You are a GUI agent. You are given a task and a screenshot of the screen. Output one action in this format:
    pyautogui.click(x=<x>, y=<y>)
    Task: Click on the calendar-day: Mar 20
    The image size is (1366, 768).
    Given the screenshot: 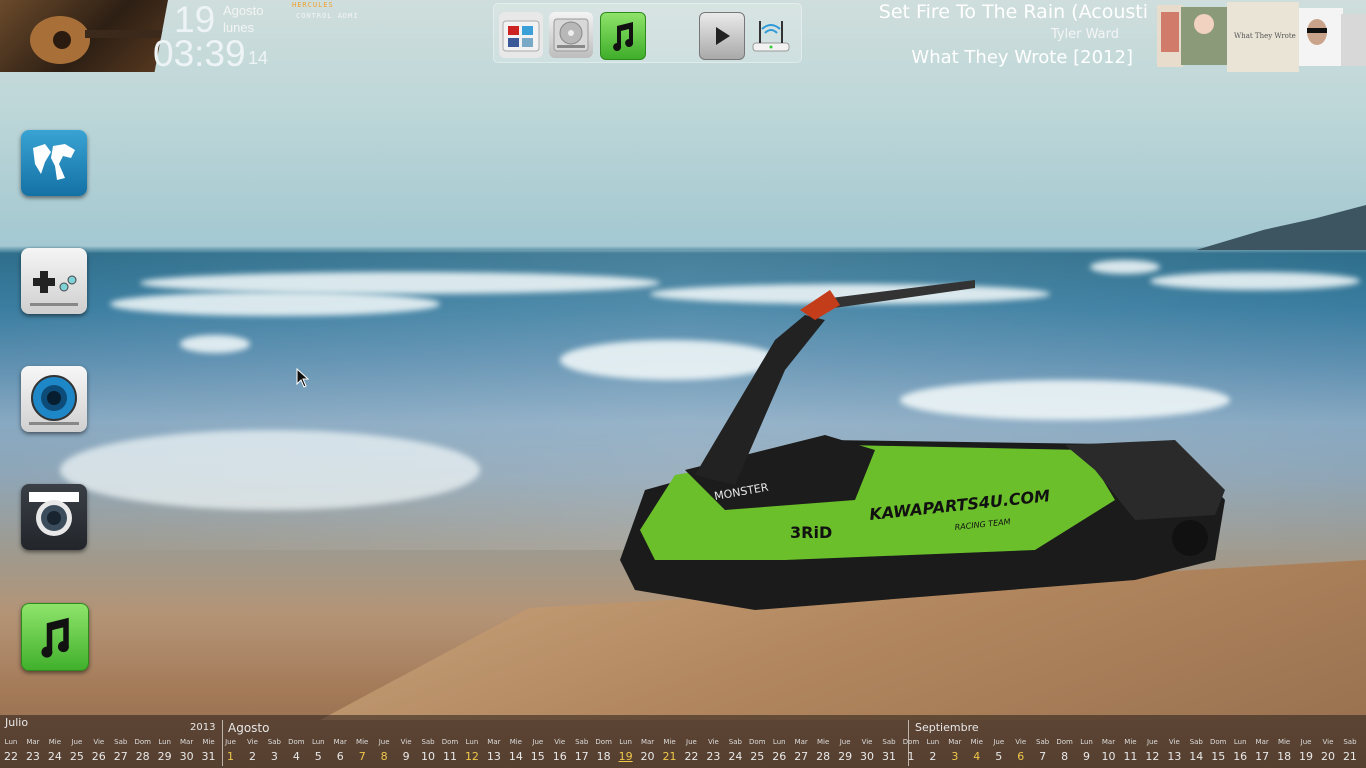 What is the action you would take?
    pyautogui.click(x=648, y=750)
    